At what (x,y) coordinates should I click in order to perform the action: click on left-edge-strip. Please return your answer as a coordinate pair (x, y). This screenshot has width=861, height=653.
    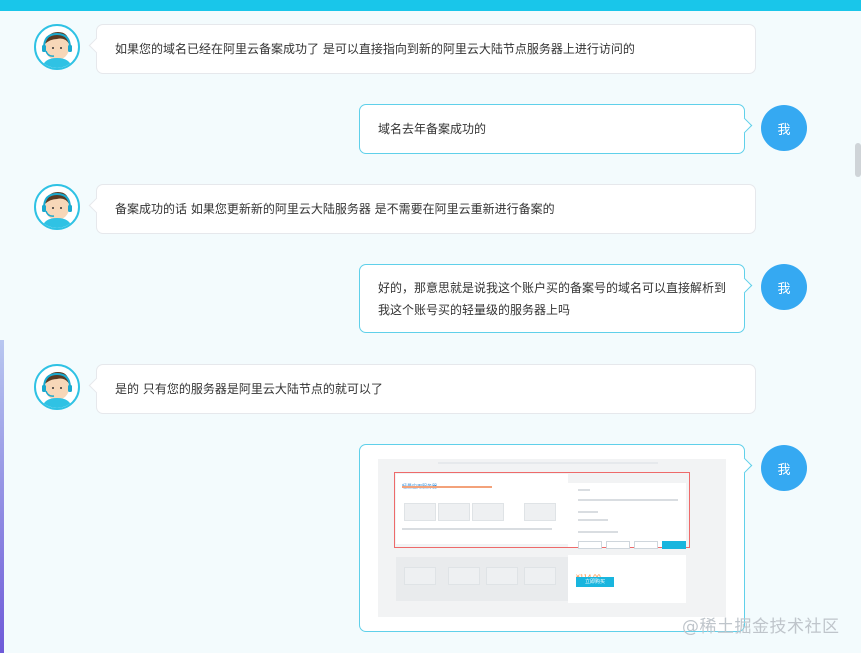
    Looking at the image, I should click on (2, 496).